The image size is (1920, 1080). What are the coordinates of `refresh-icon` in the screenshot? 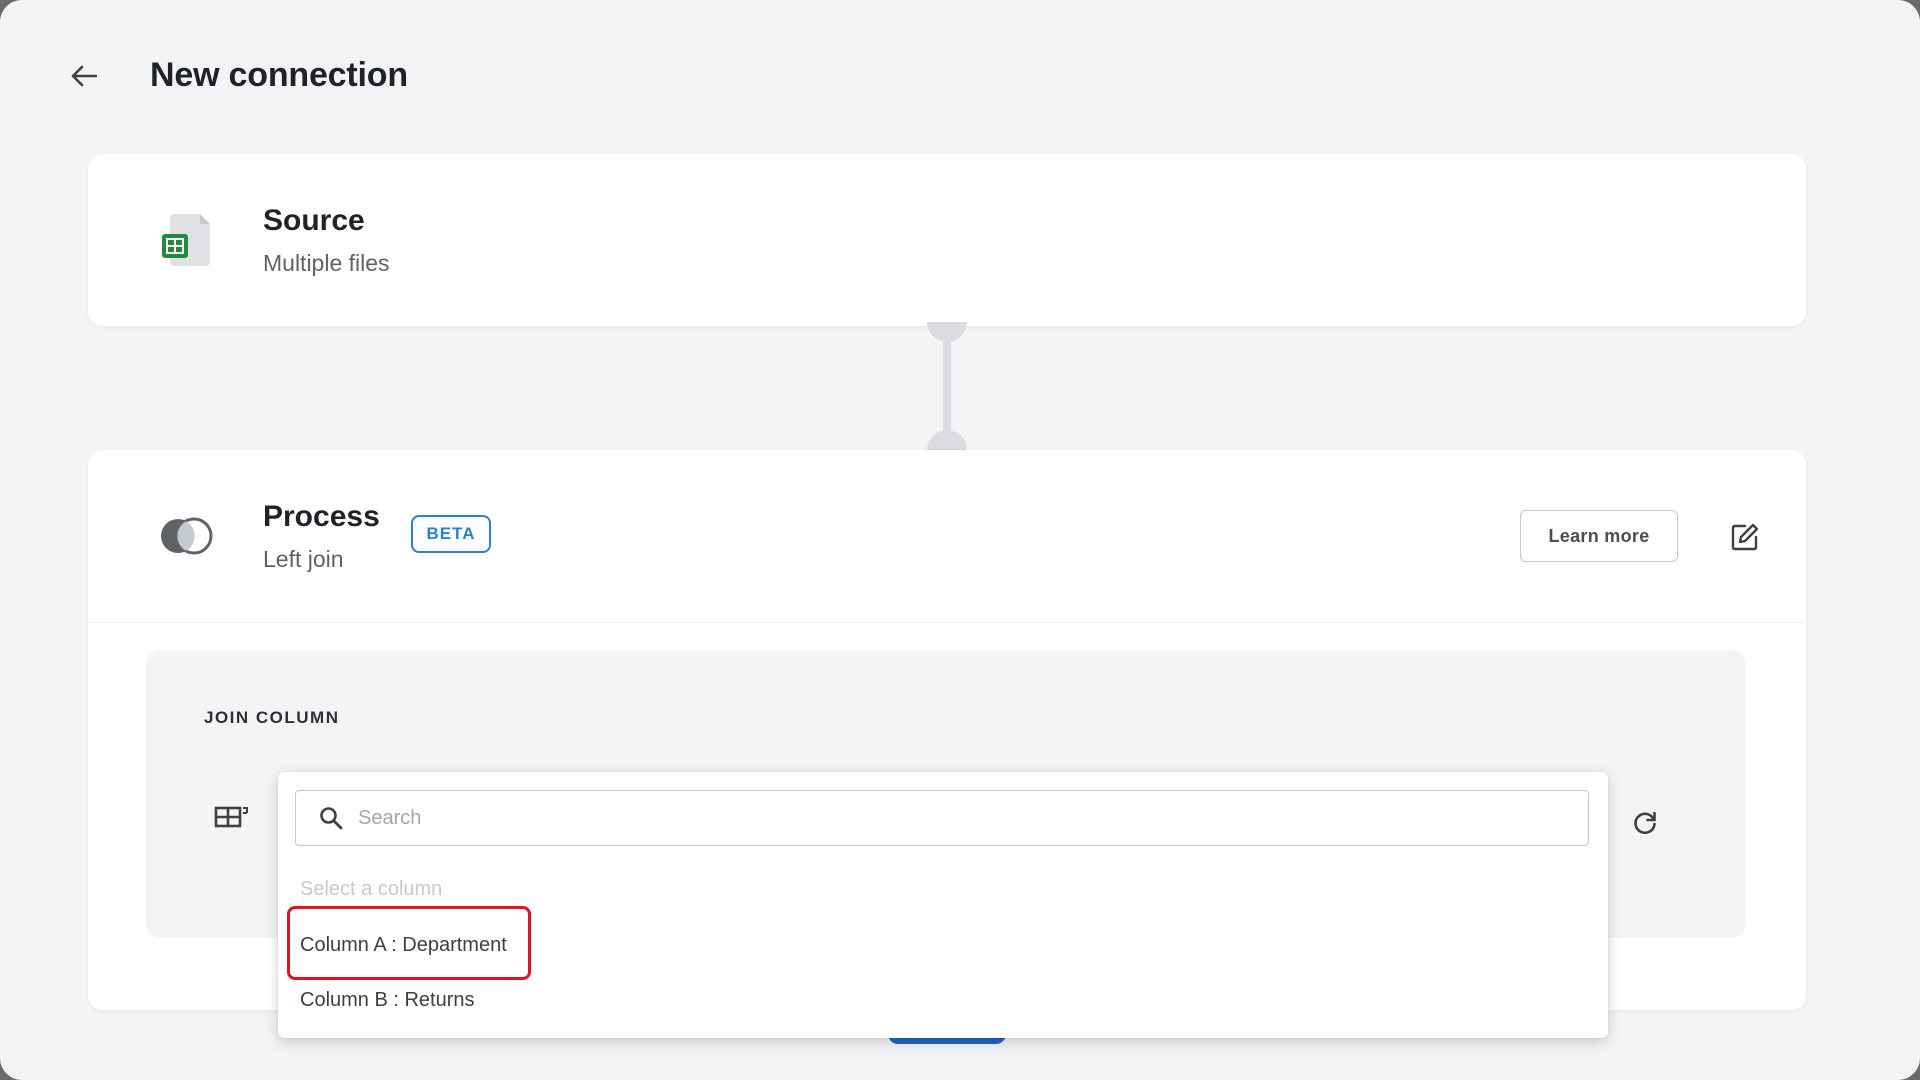 It's located at (1645, 823).